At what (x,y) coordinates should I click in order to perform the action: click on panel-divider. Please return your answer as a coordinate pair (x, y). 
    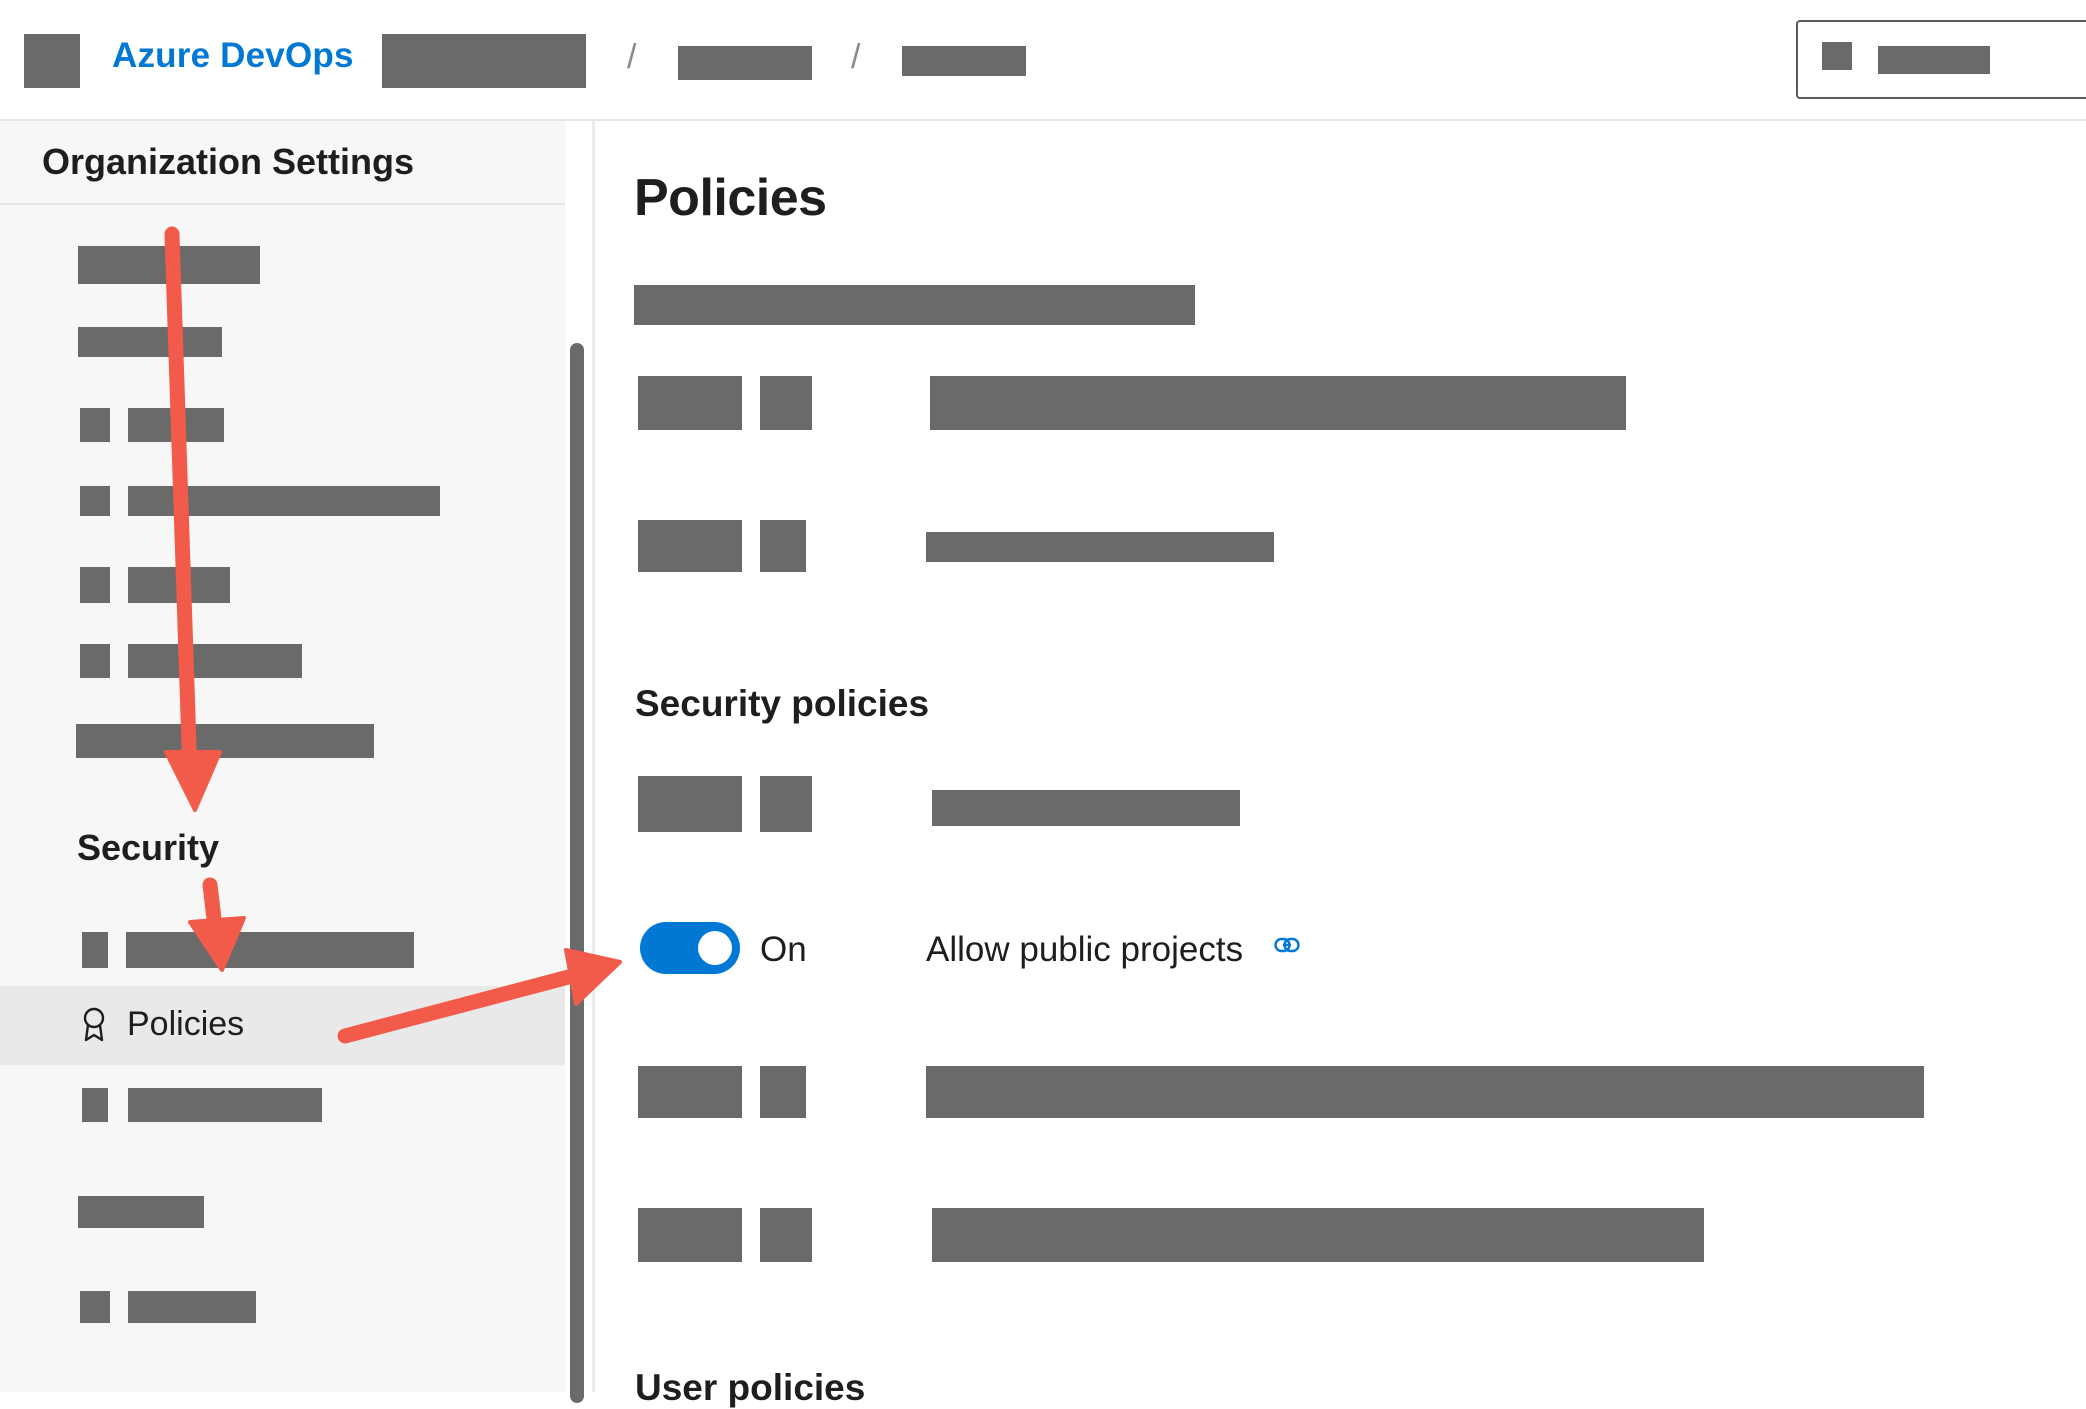
    Looking at the image, I should click on (593, 756).